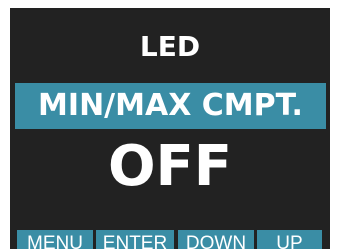 The width and height of the screenshot is (340, 249). Describe the element at coordinates (55, 239) in the screenshot. I see `menu-button: MENU` at that location.